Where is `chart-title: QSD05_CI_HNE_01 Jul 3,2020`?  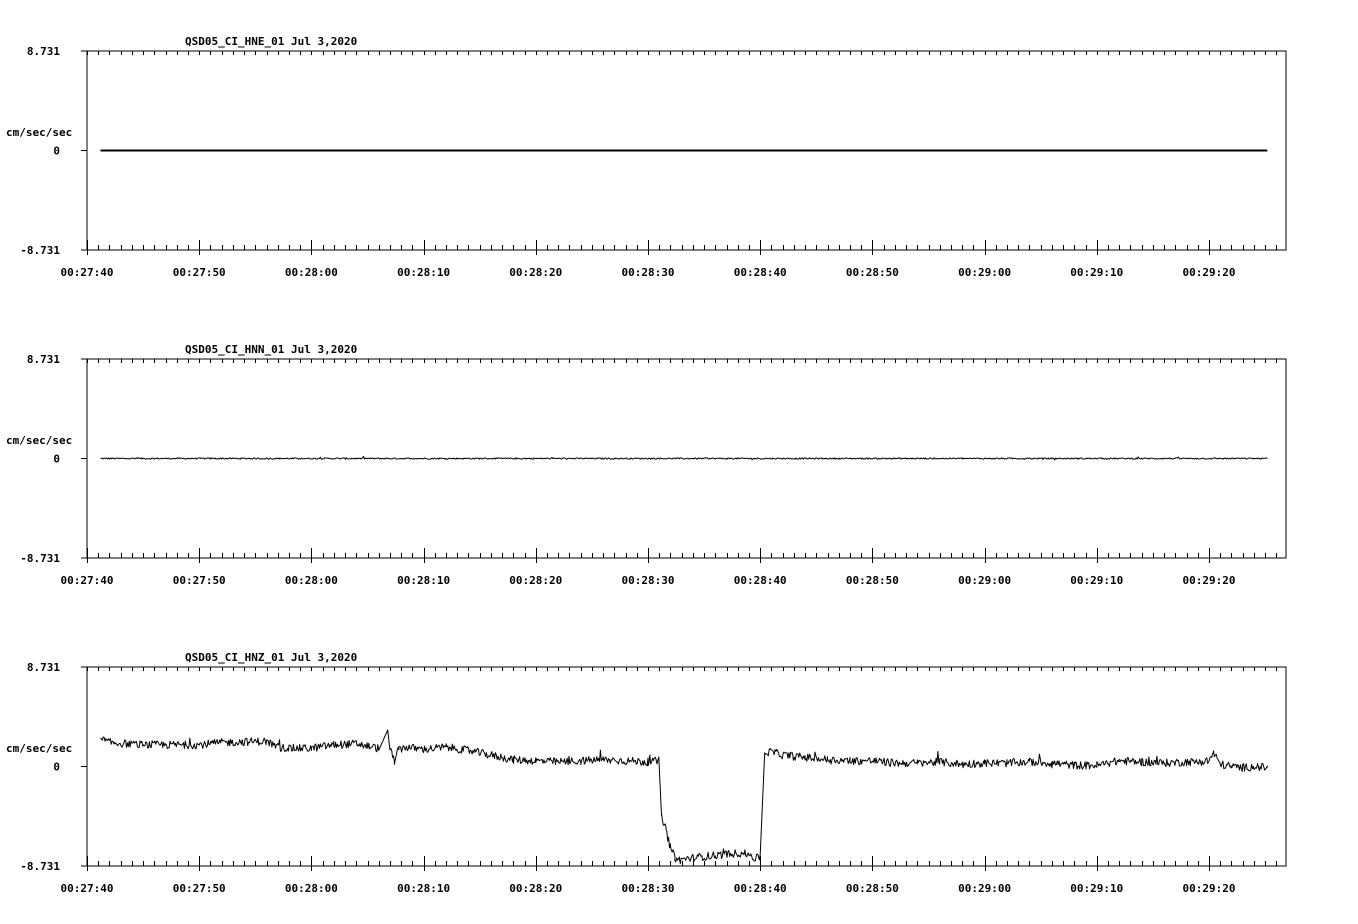 chart-title: QSD05_CI_HNE_01 Jul 3,2020 is located at coordinates (271, 41).